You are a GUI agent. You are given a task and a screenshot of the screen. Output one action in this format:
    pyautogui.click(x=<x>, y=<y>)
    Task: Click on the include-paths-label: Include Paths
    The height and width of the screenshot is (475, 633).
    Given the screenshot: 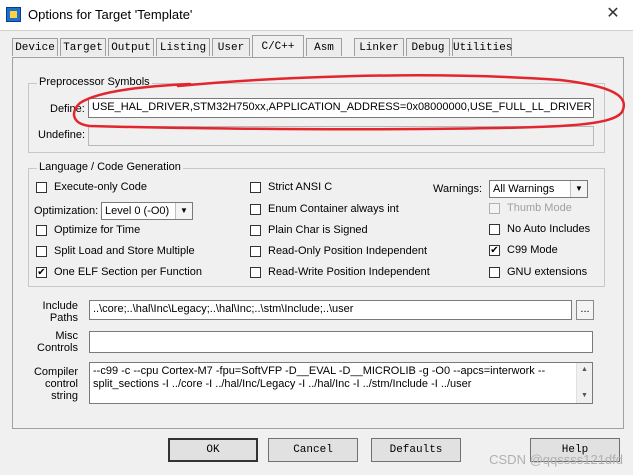 What is the action you would take?
    pyautogui.click(x=60, y=312)
    